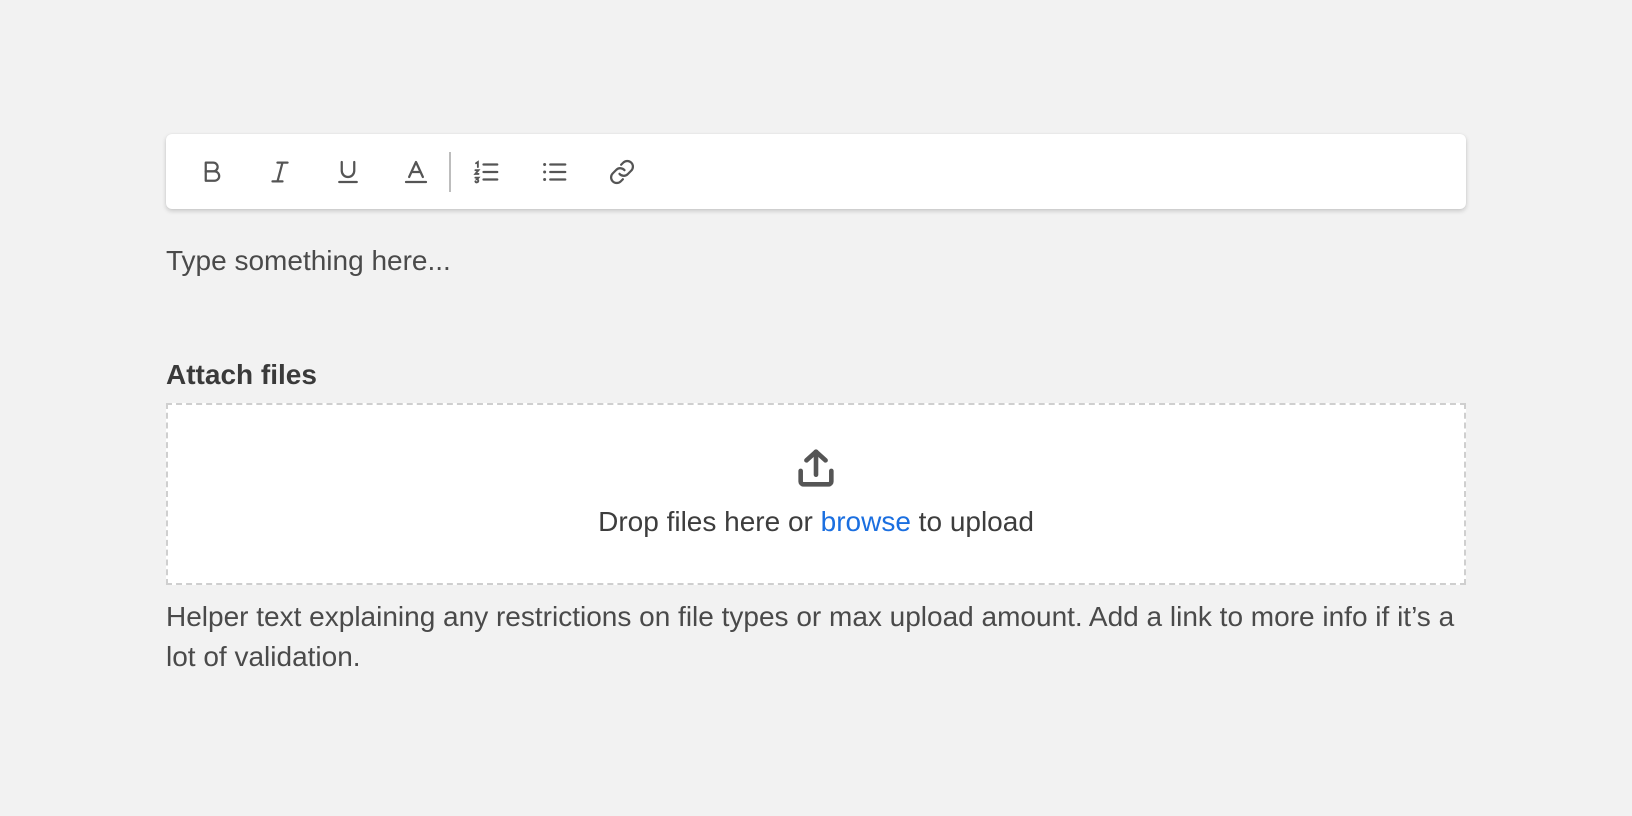  Describe the element at coordinates (816, 285) in the screenshot. I see `rich-text-editor` at that location.